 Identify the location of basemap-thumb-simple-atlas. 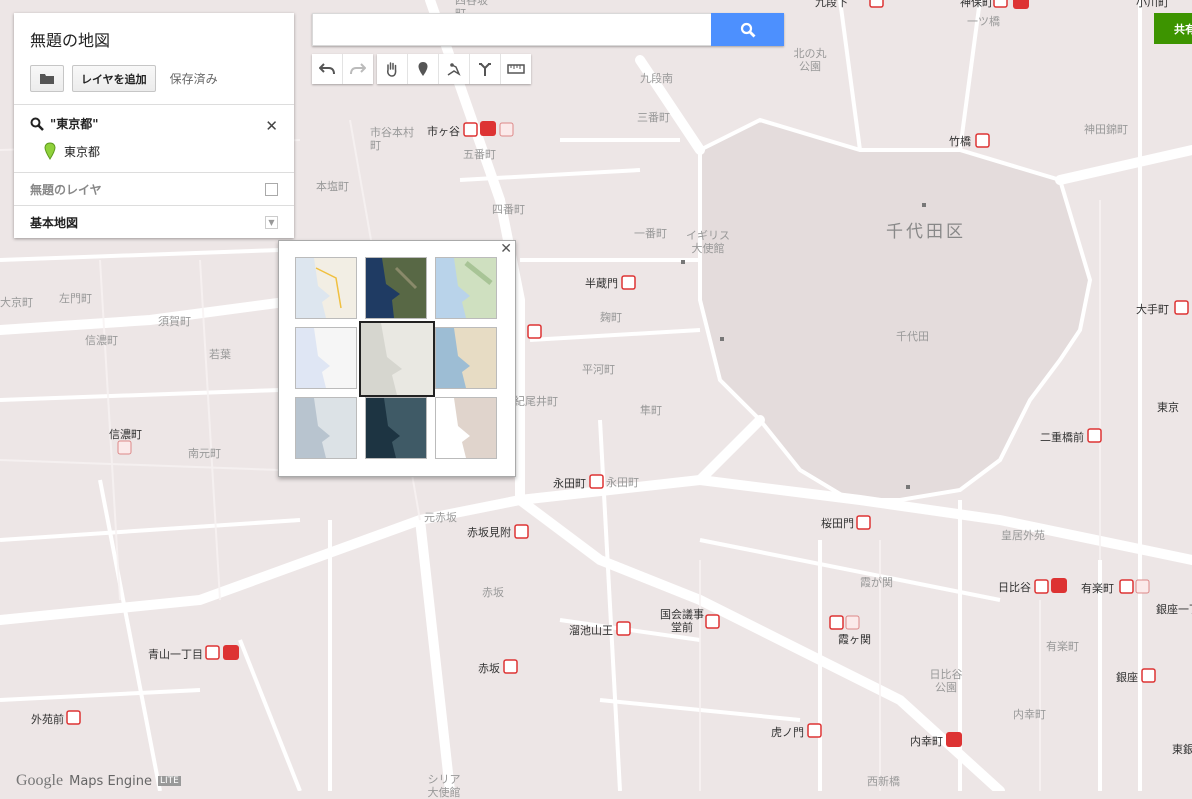
(466, 358).